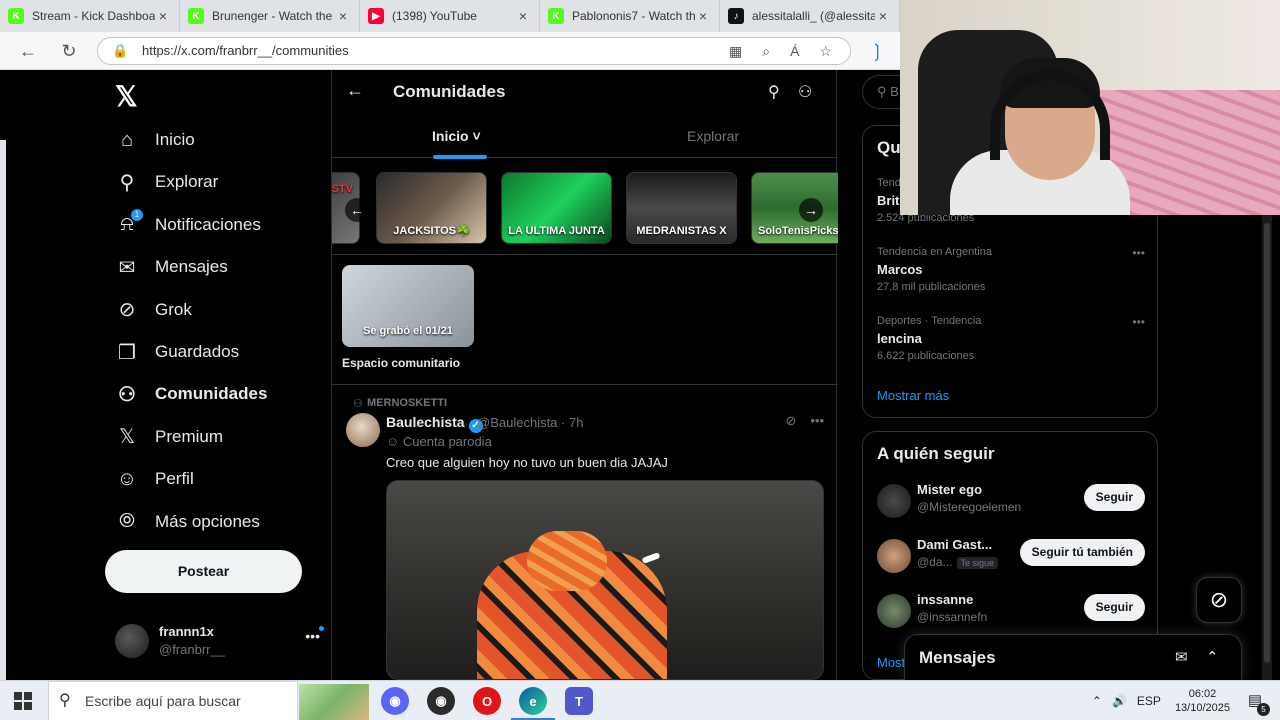 The image size is (1280, 720). I want to click on show-more-link: Most, so click(891, 662).